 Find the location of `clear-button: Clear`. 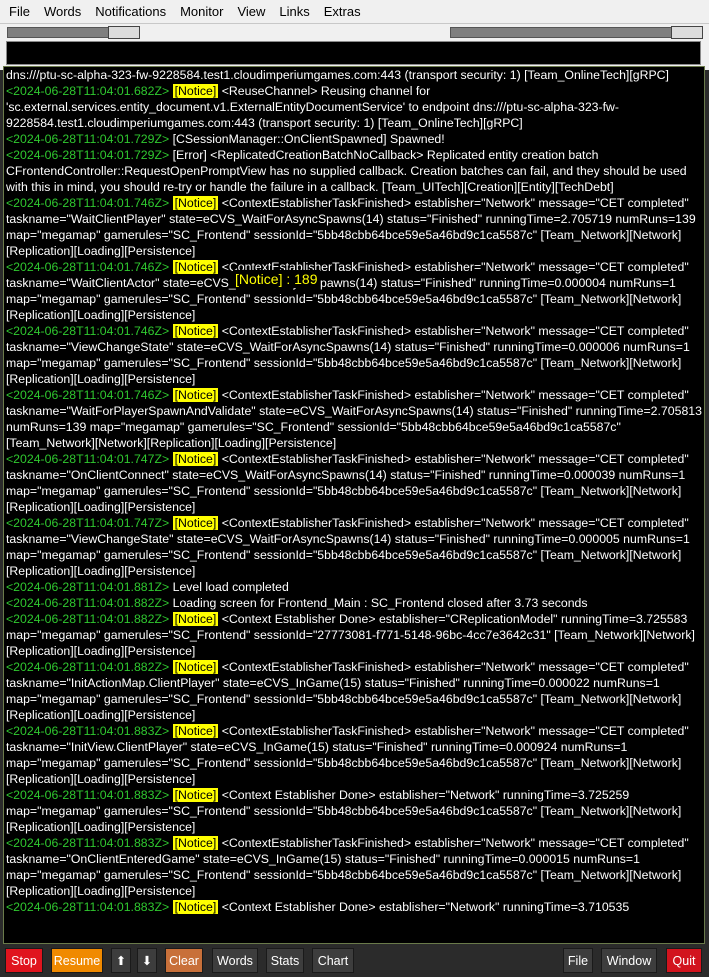

clear-button: Clear is located at coordinates (184, 960).